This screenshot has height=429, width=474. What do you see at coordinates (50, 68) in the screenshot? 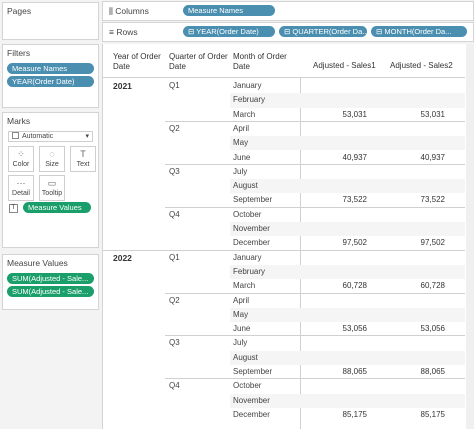
I see `filter-measure-names: Measure Names` at bounding box center [50, 68].